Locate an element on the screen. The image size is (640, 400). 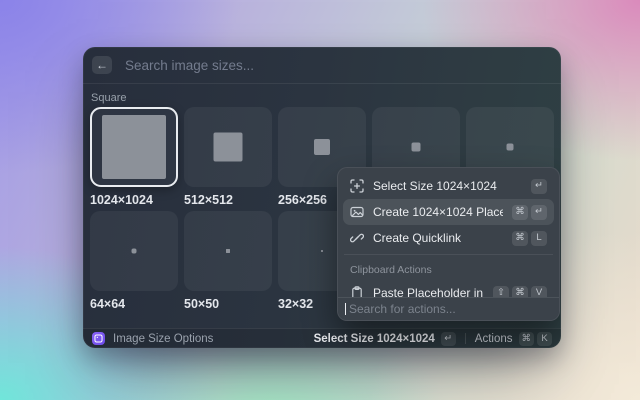
size-label: 1024×1024 is located at coordinates (121, 200).